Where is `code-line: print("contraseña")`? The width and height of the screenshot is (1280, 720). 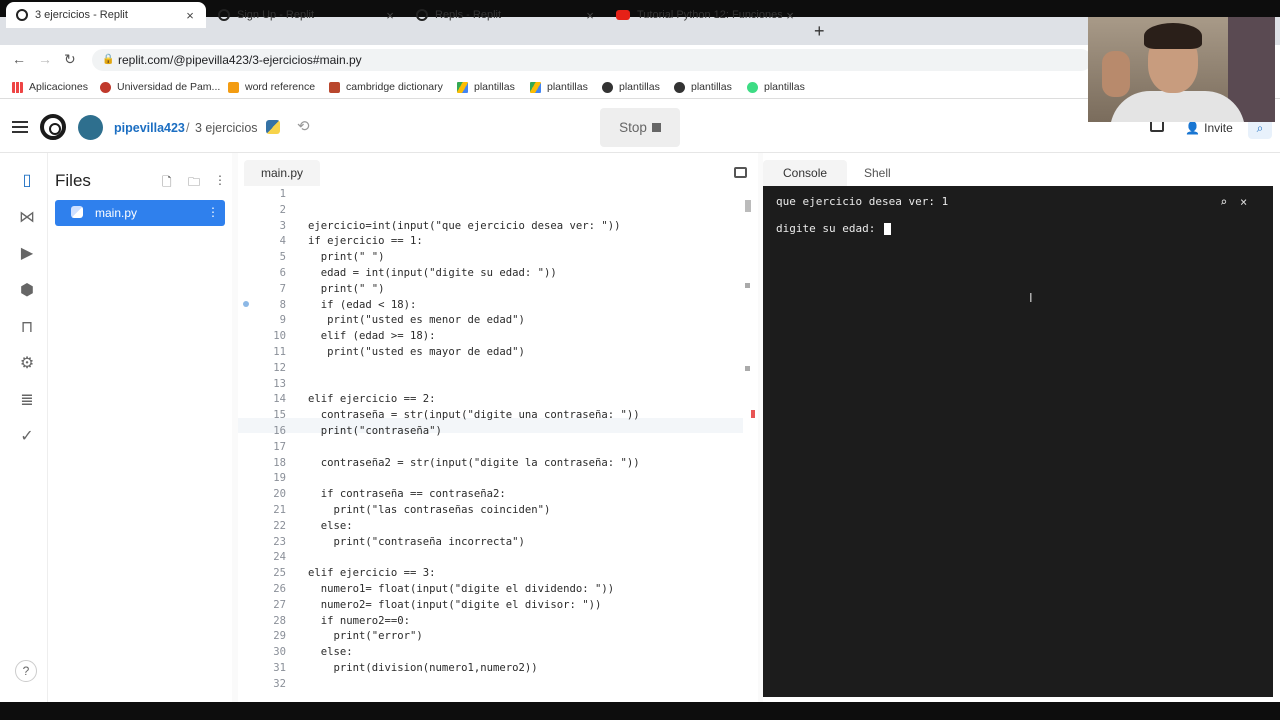 code-line: print("contraseña") is located at coordinates (375, 431).